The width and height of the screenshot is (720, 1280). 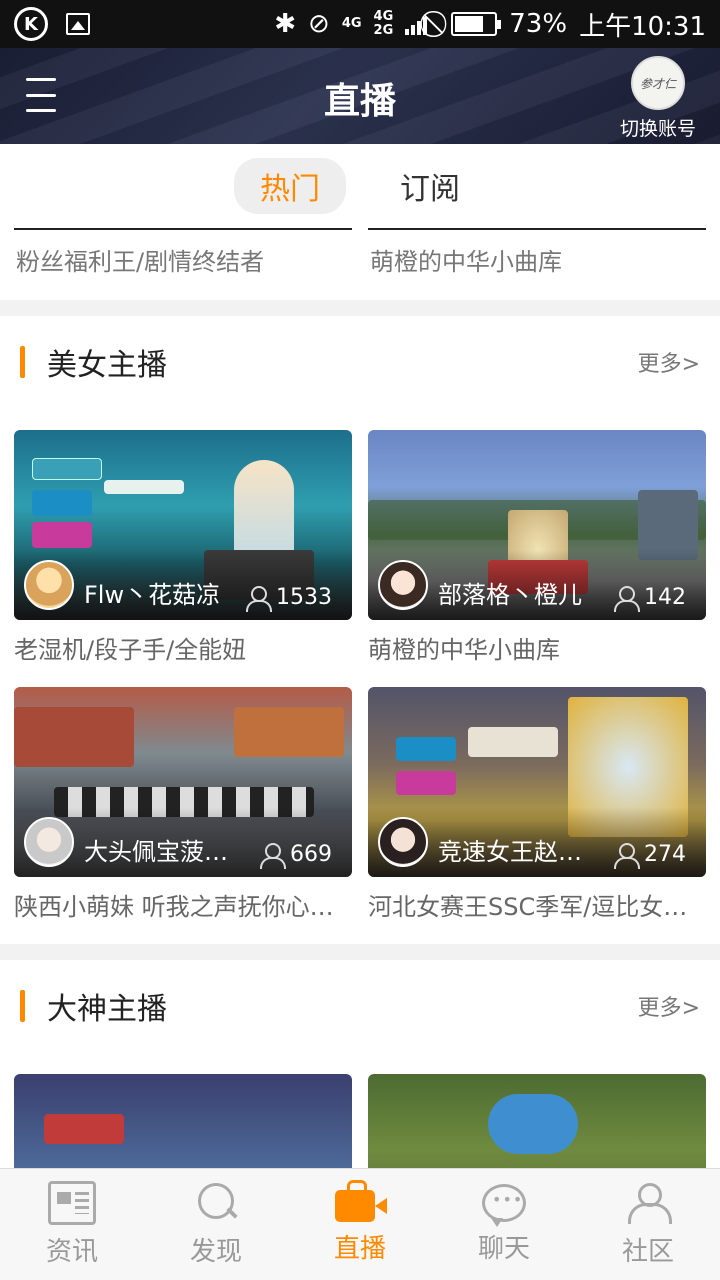 I want to click on clock: 上午10:31, so click(x=642, y=26).